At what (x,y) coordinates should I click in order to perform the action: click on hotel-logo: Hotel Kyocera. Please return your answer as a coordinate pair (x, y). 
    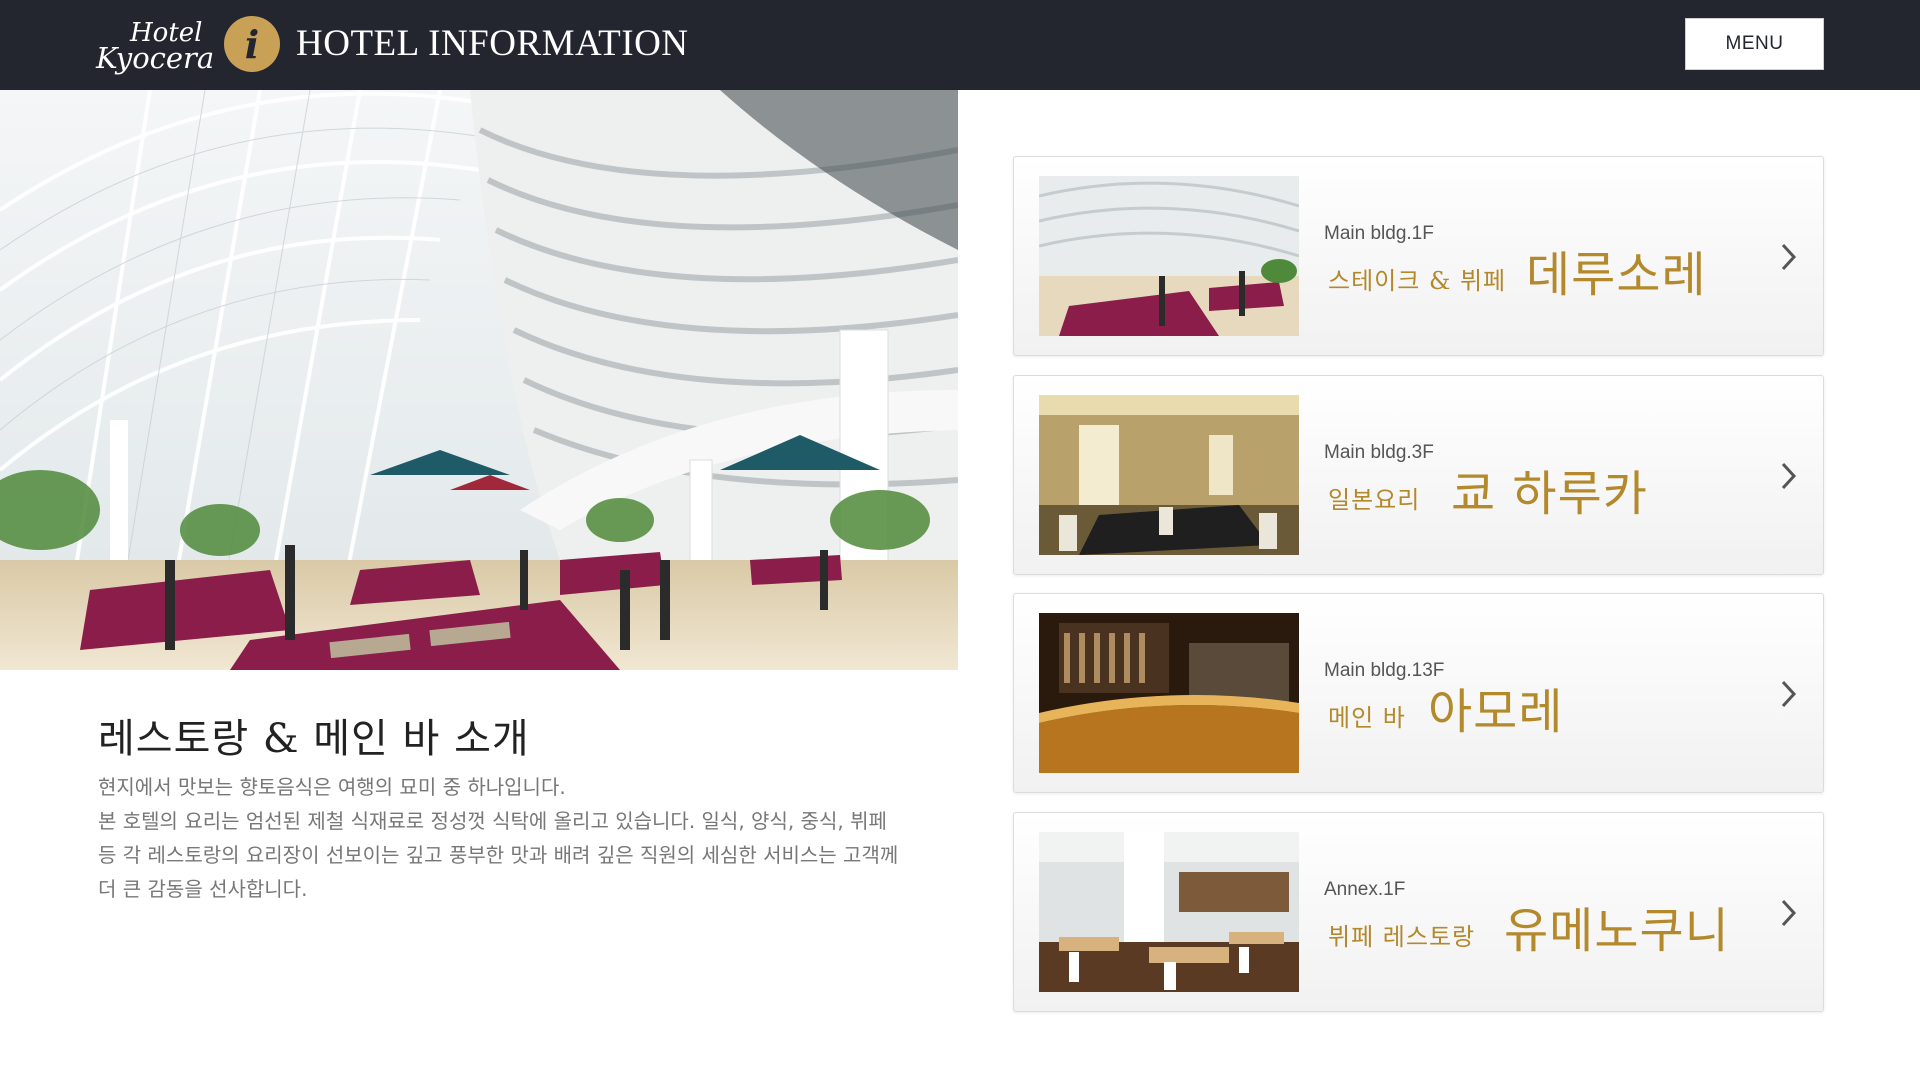
    Looking at the image, I should click on (155, 47).